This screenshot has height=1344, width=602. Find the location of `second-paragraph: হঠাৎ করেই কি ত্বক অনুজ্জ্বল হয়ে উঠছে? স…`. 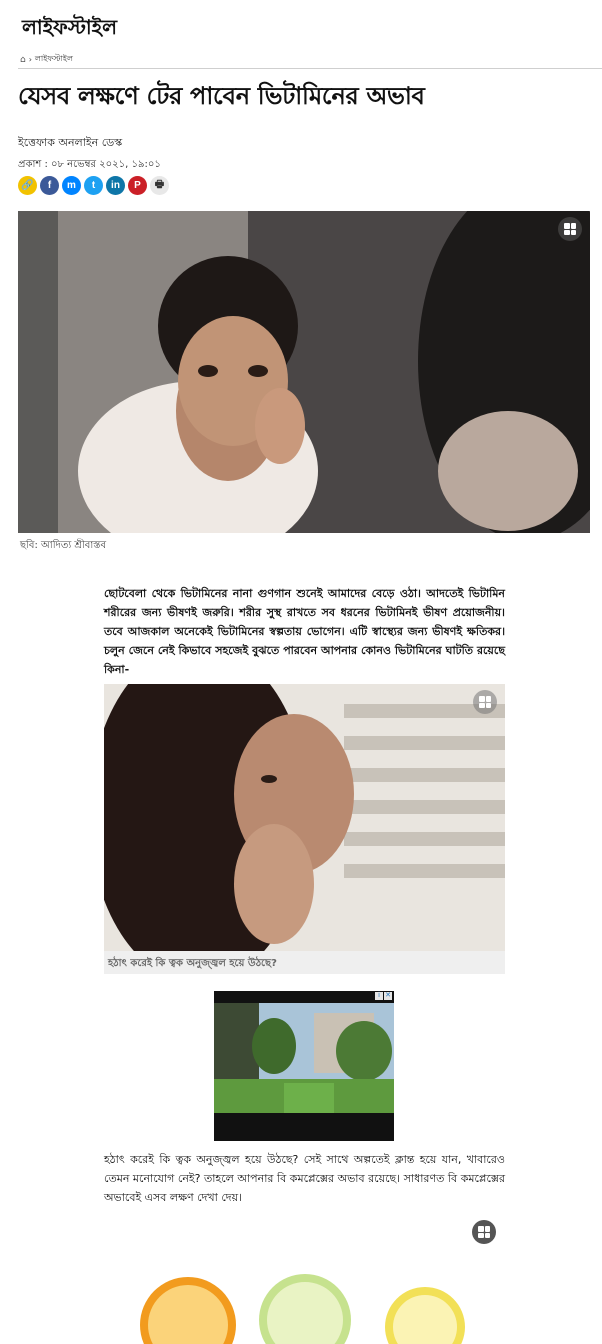

second-paragraph: হঠাৎ করেই কি ত্বক অনুজ্জ্বল হয়ে উঠছে? স… is located at coordinates (304, 1178).